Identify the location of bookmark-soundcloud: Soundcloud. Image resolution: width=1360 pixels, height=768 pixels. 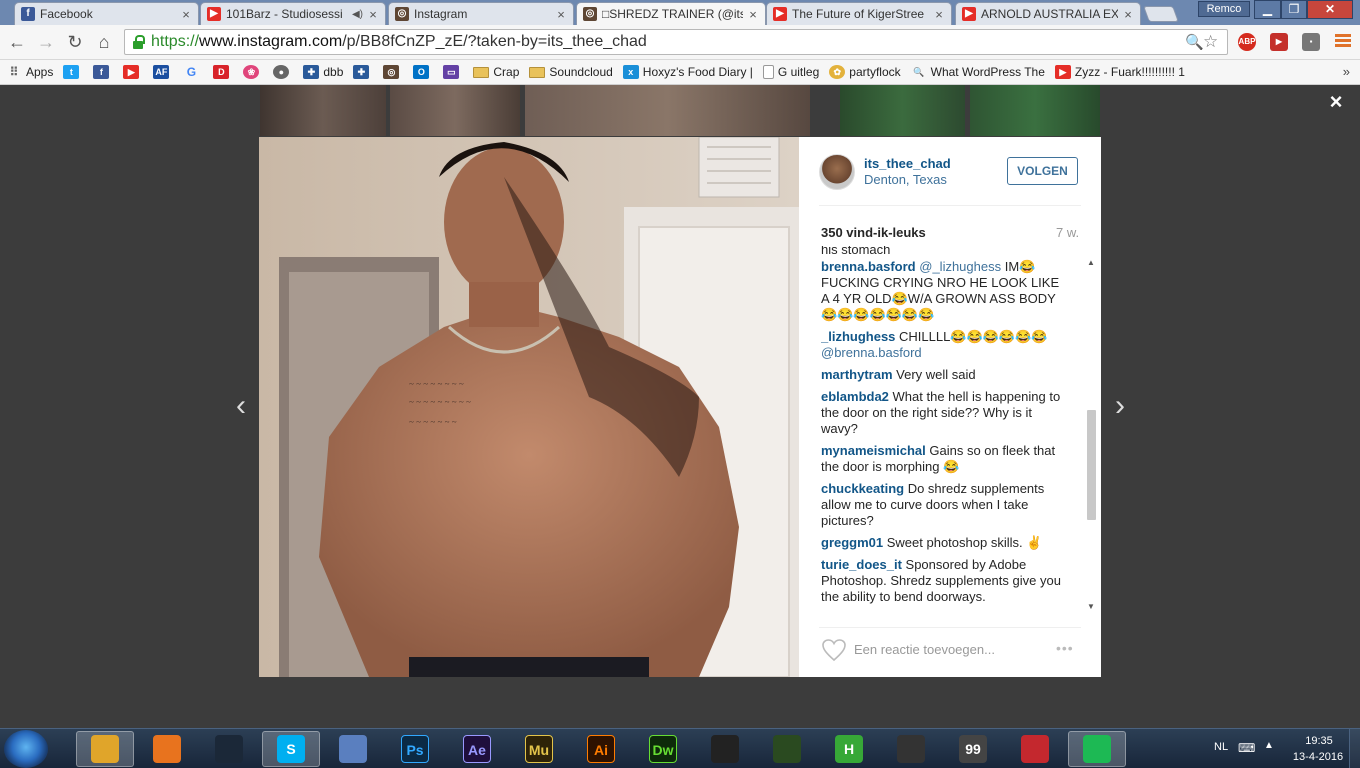
(571, 72).